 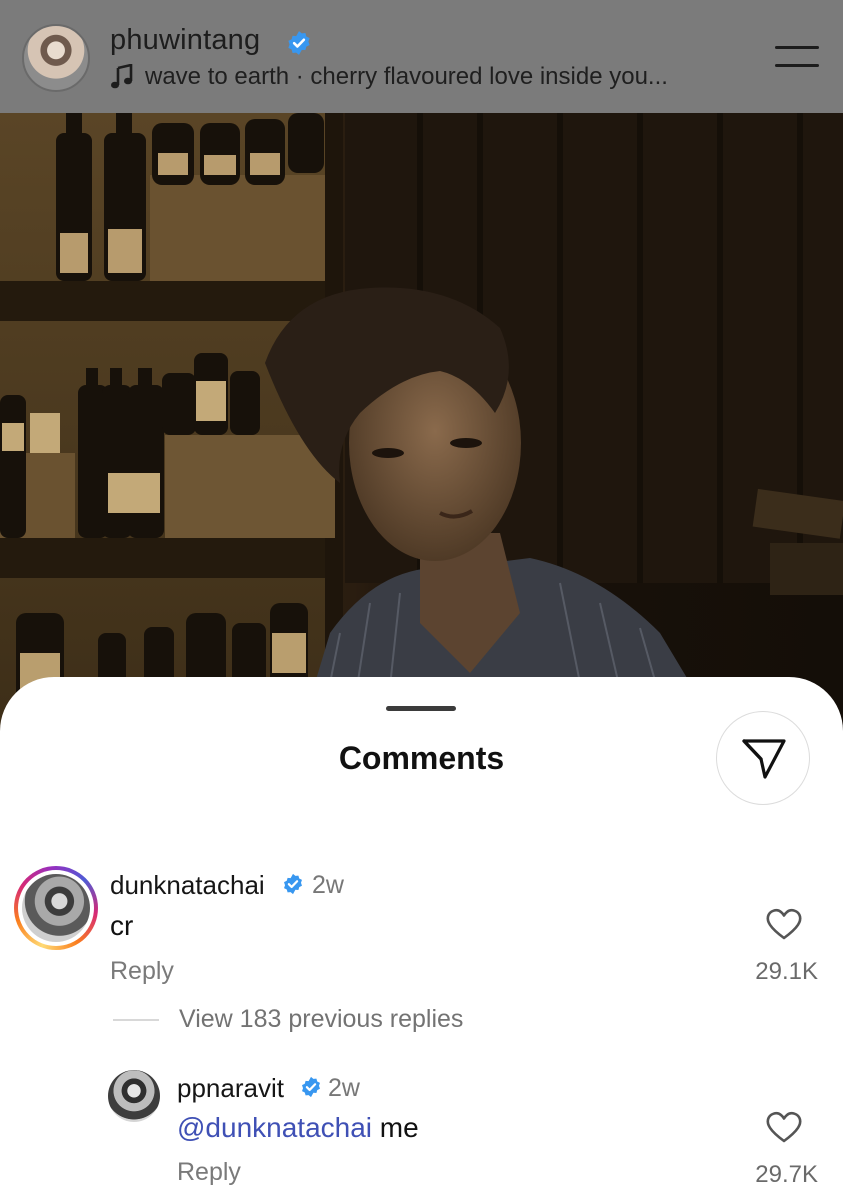 What do you see at coordinates (230, 1088) in the screenshot?
I see `reply-username: ppnaravit` at bounding box center [230, 1088].